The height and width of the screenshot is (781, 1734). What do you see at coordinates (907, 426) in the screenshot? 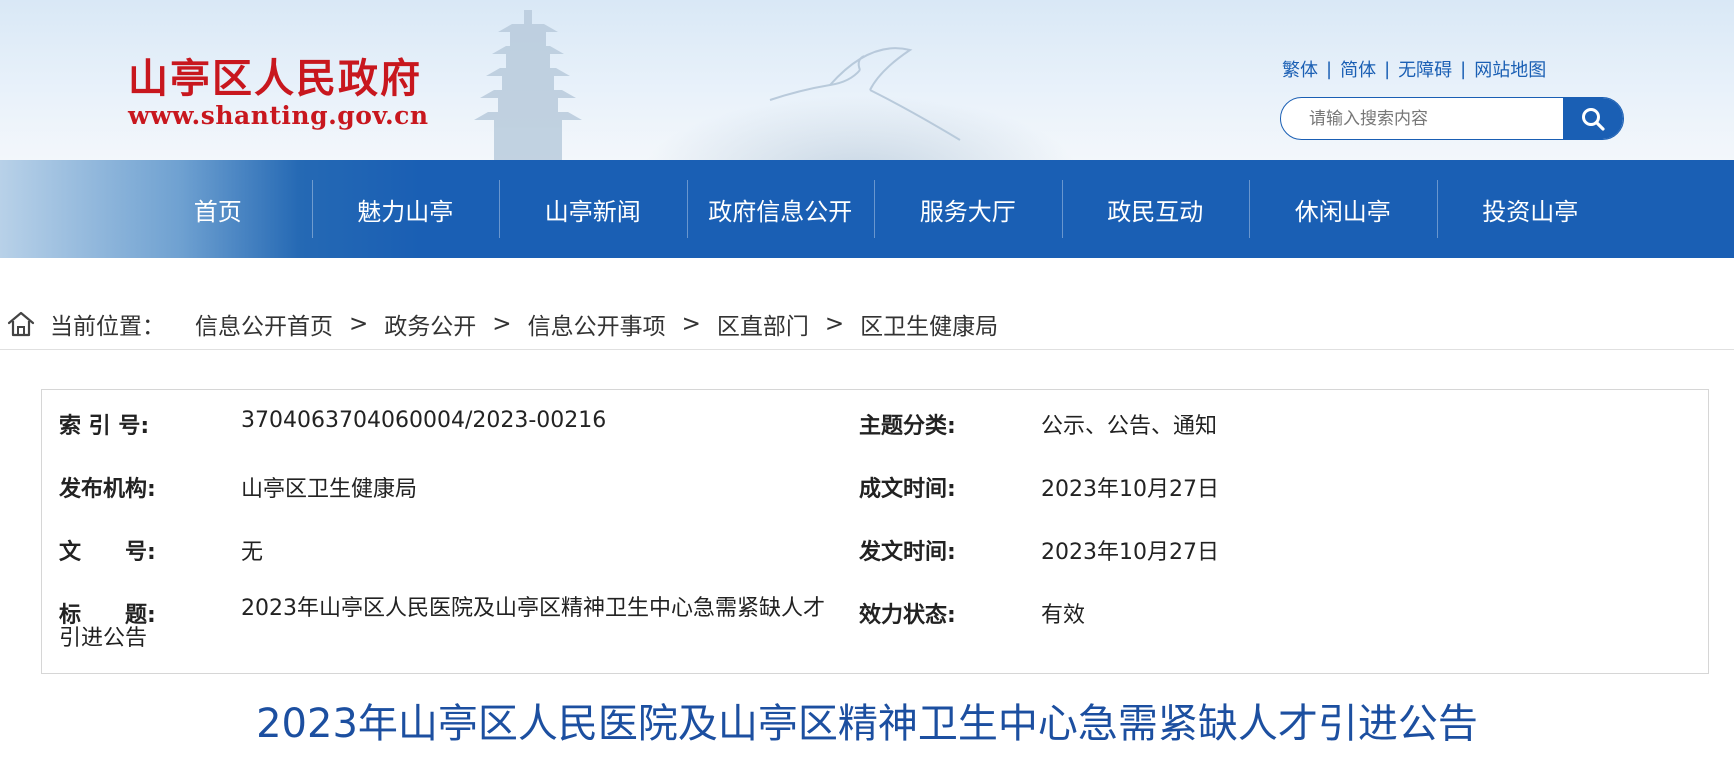
I see `topic-label: 主题分类:` at bounding box center [907, 426].